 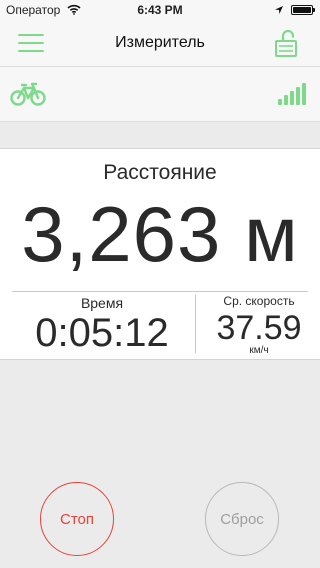 I want to click on battery-icon, so click(x=302, y=10).